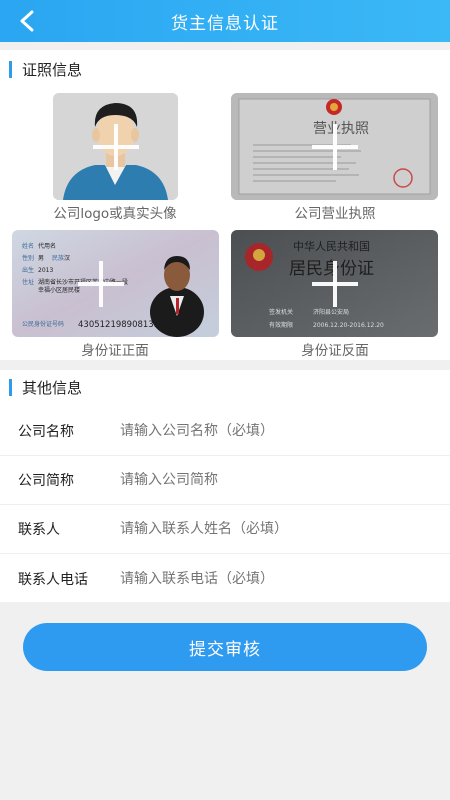 This screenshot has height=800, width=450. What do you see at coordinates (46, 481) in the screenshot?
I see `company-short-name-label: 公司简称` at bounding box center [46, 481].